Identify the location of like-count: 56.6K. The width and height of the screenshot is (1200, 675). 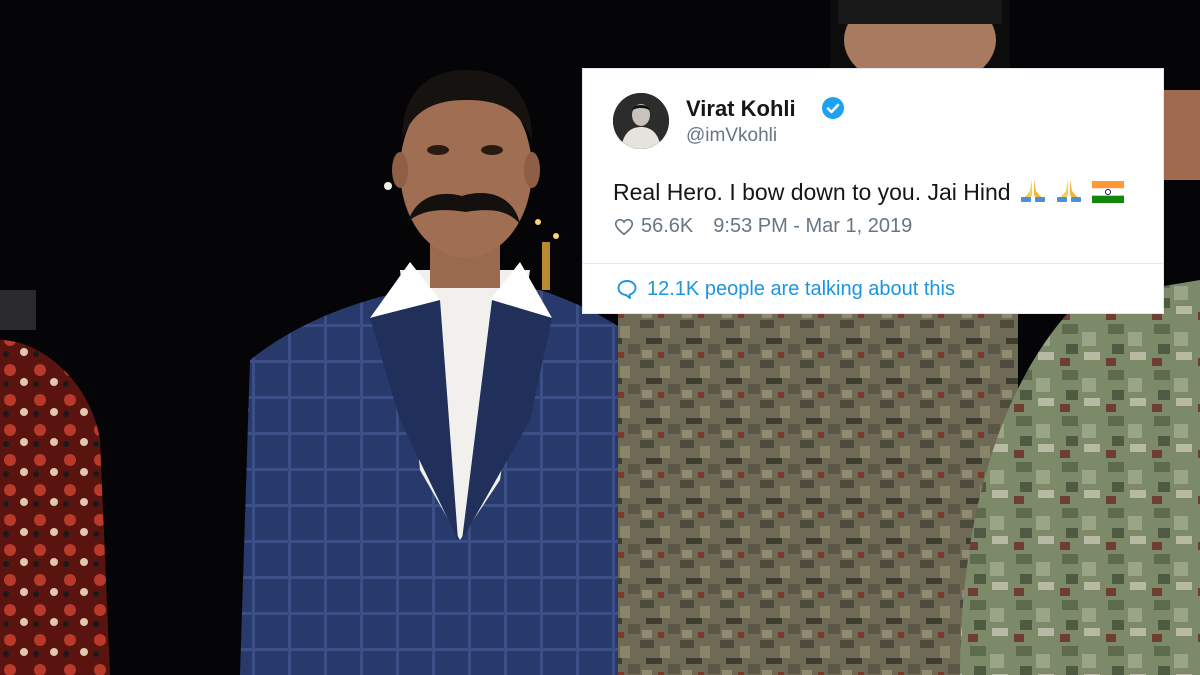
(667, 226).